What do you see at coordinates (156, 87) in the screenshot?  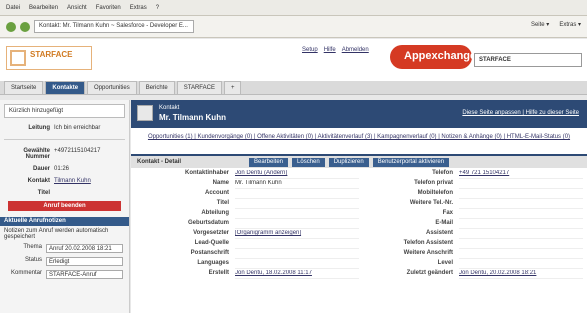 I see `tab-reports: Berichte` at bounding box center [156, 87].